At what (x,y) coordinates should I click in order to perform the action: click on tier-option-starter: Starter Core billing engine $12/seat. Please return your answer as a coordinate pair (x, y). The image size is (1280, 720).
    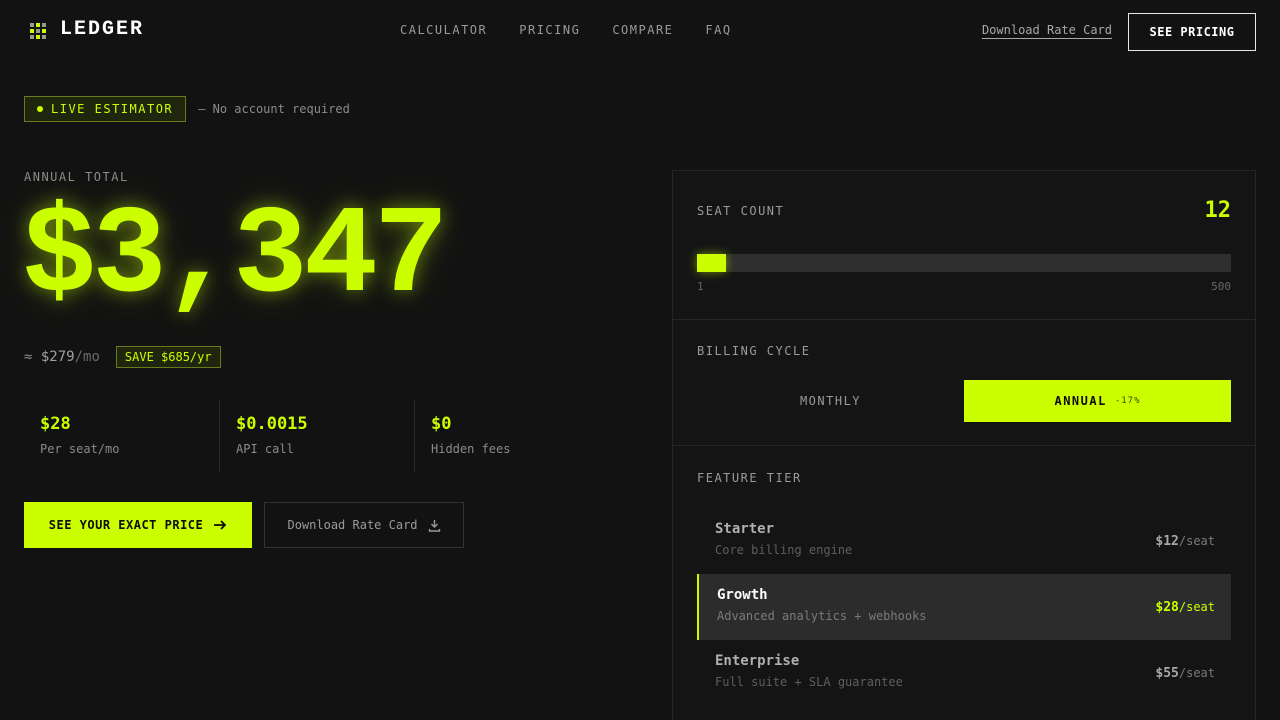
    Looking at the image, I should click on (964, 541).